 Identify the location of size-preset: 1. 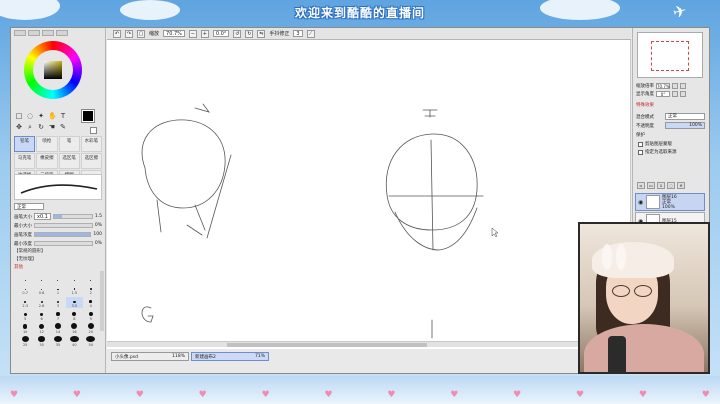
(58, 289).